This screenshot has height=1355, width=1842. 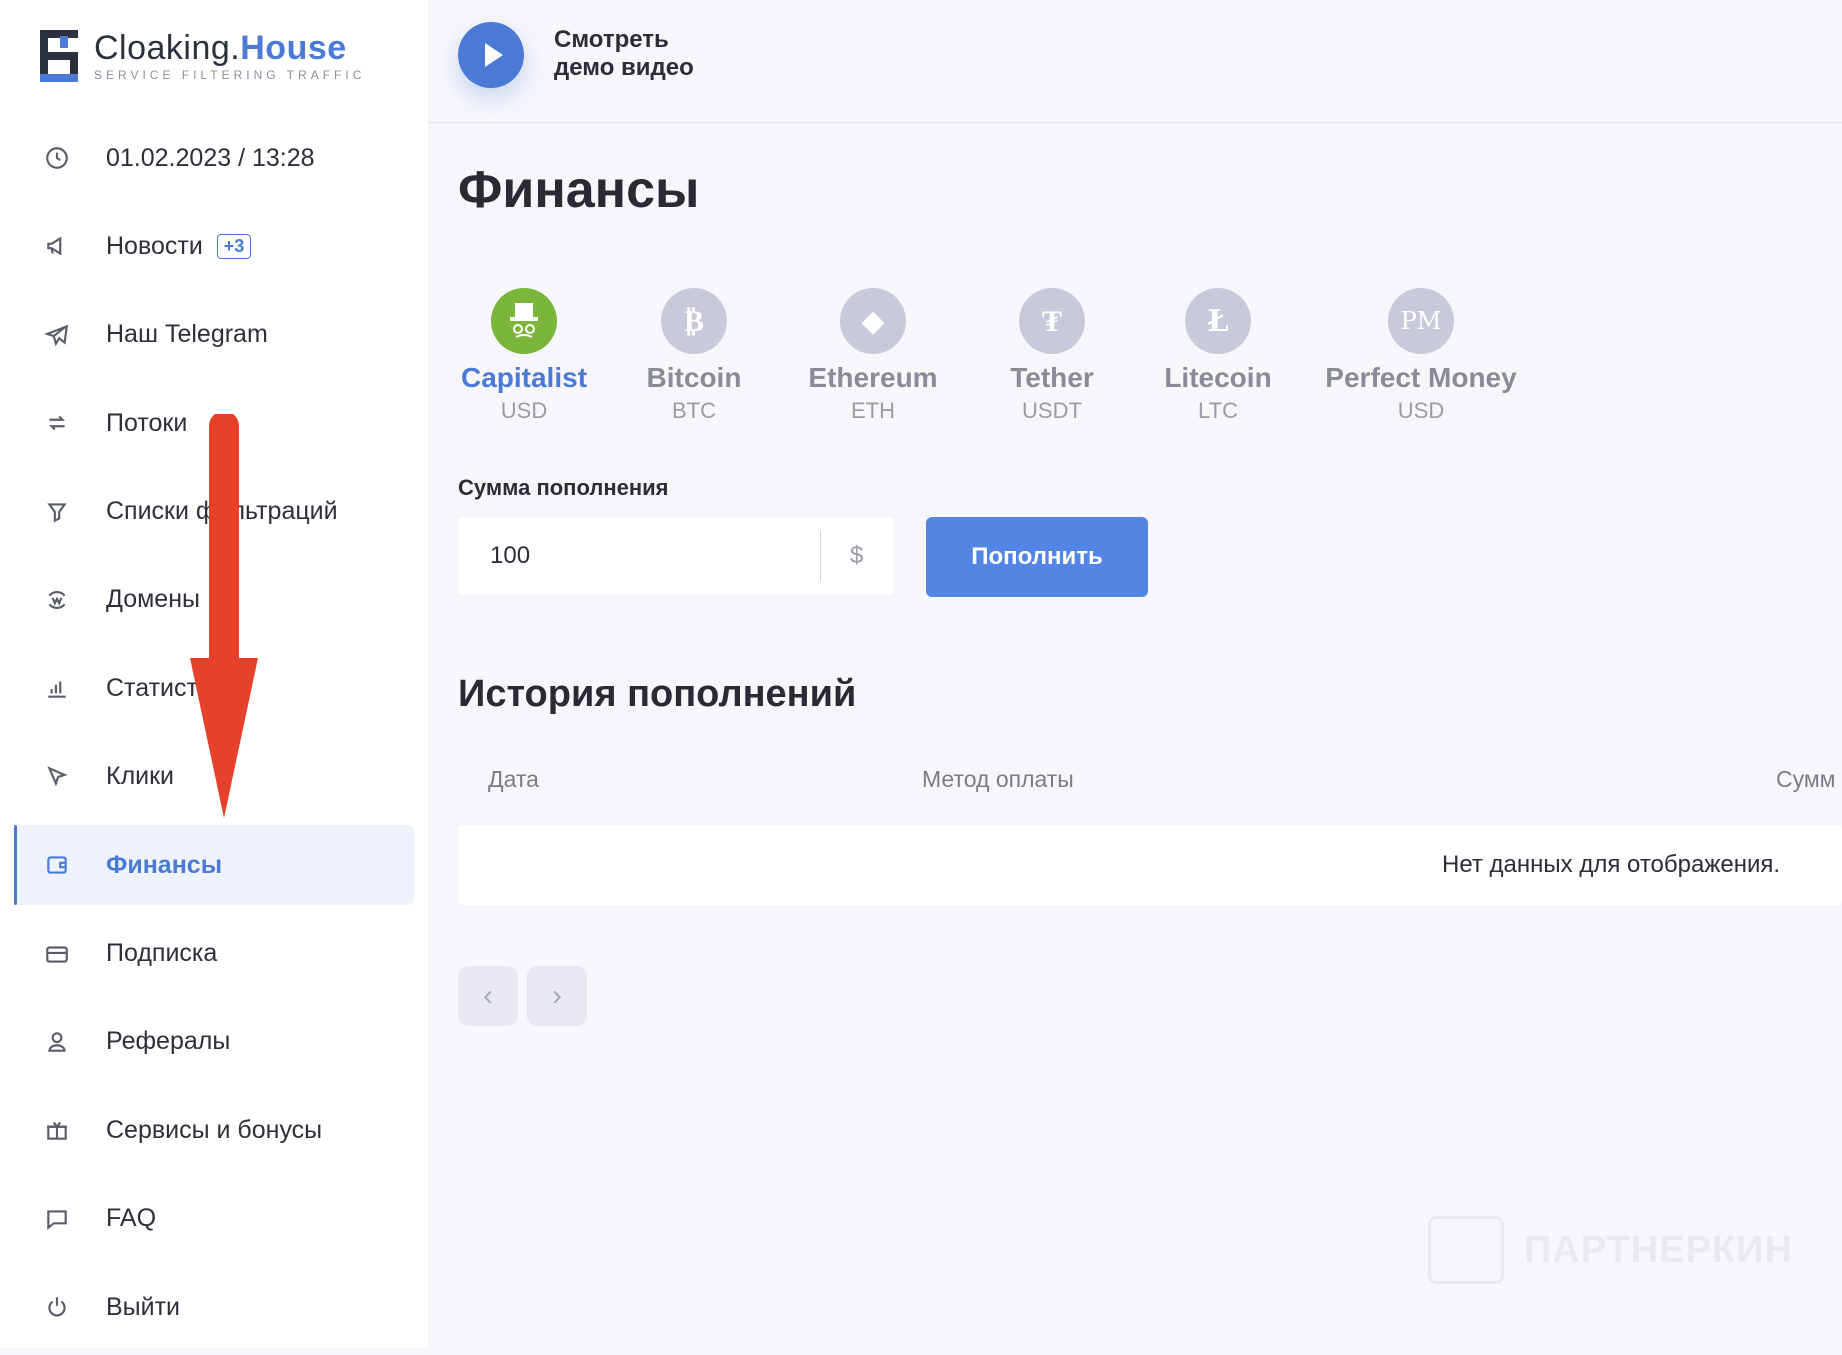 I want to click on telegram-icon, so click(x=69, y=335).